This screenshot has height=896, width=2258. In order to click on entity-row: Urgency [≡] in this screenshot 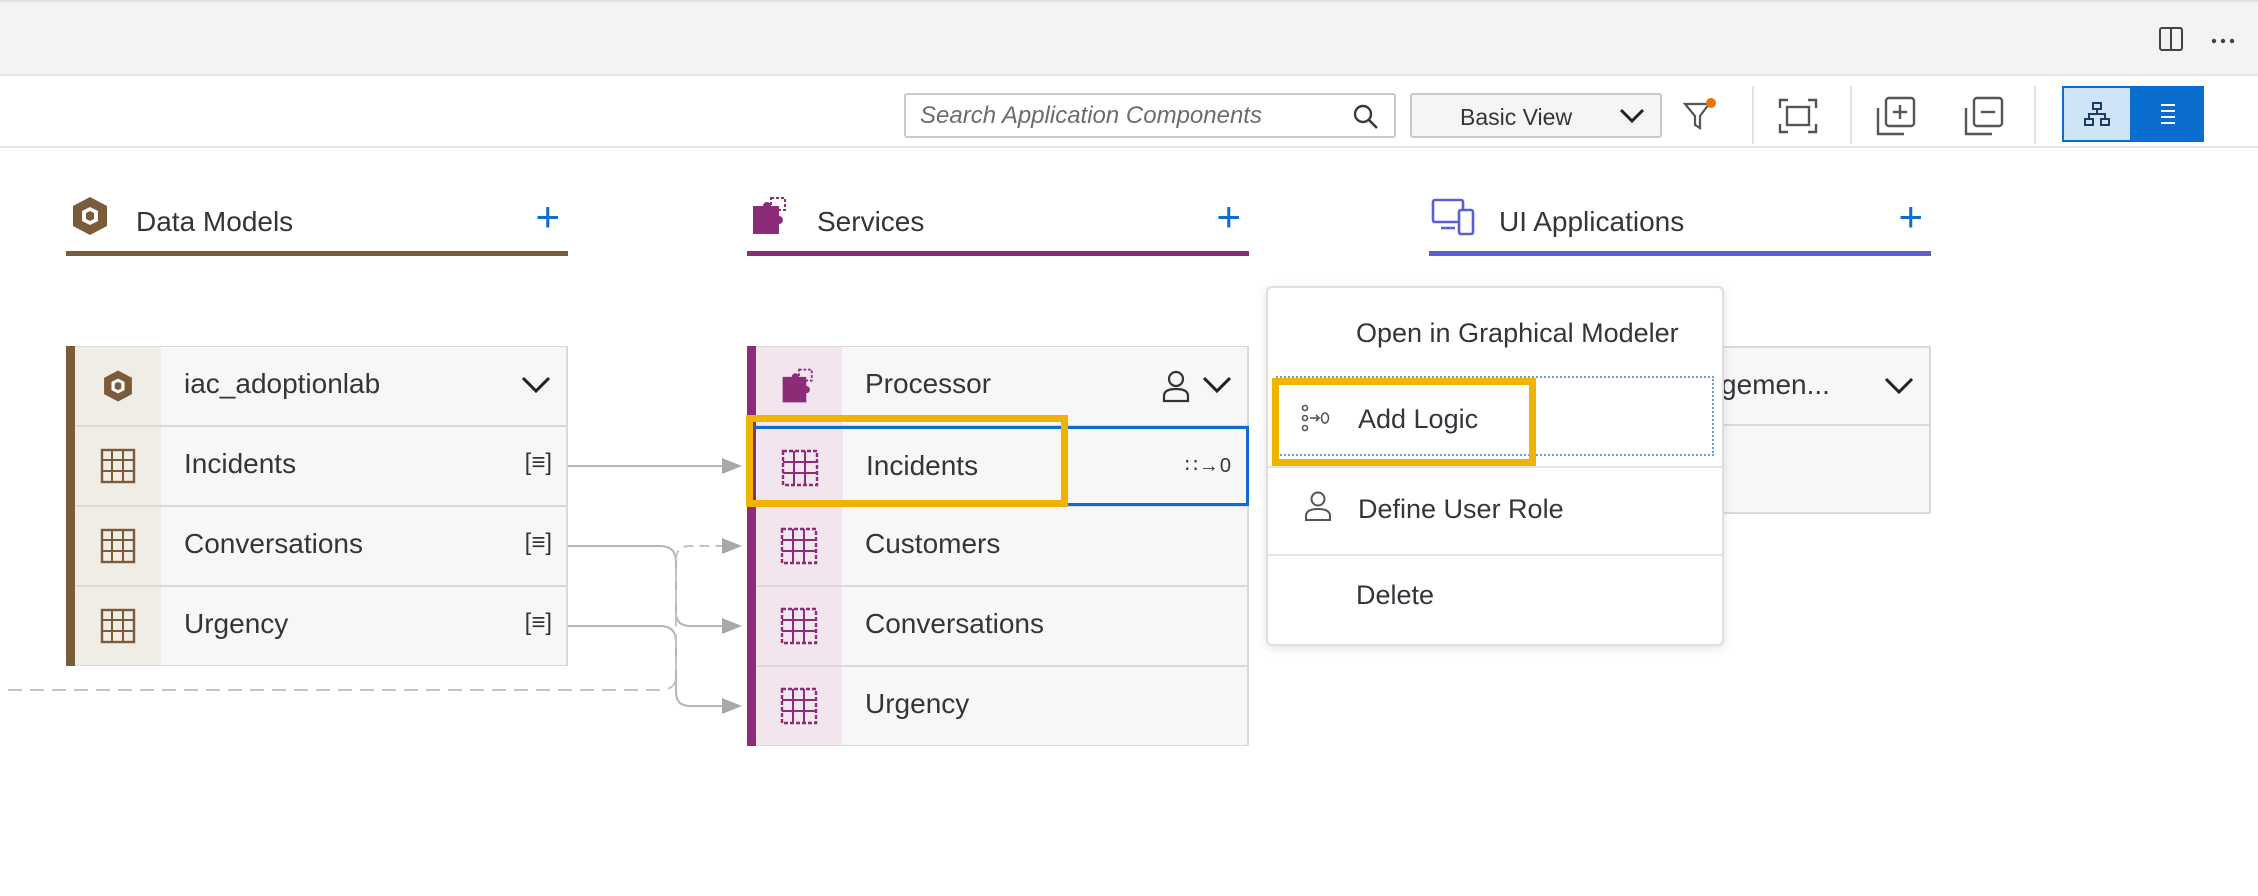, I will do `click(317, 626)`.